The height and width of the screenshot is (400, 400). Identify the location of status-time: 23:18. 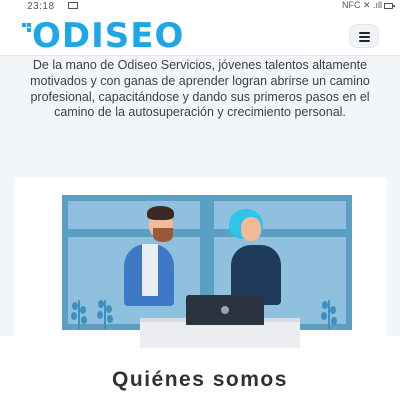
(41, 6).